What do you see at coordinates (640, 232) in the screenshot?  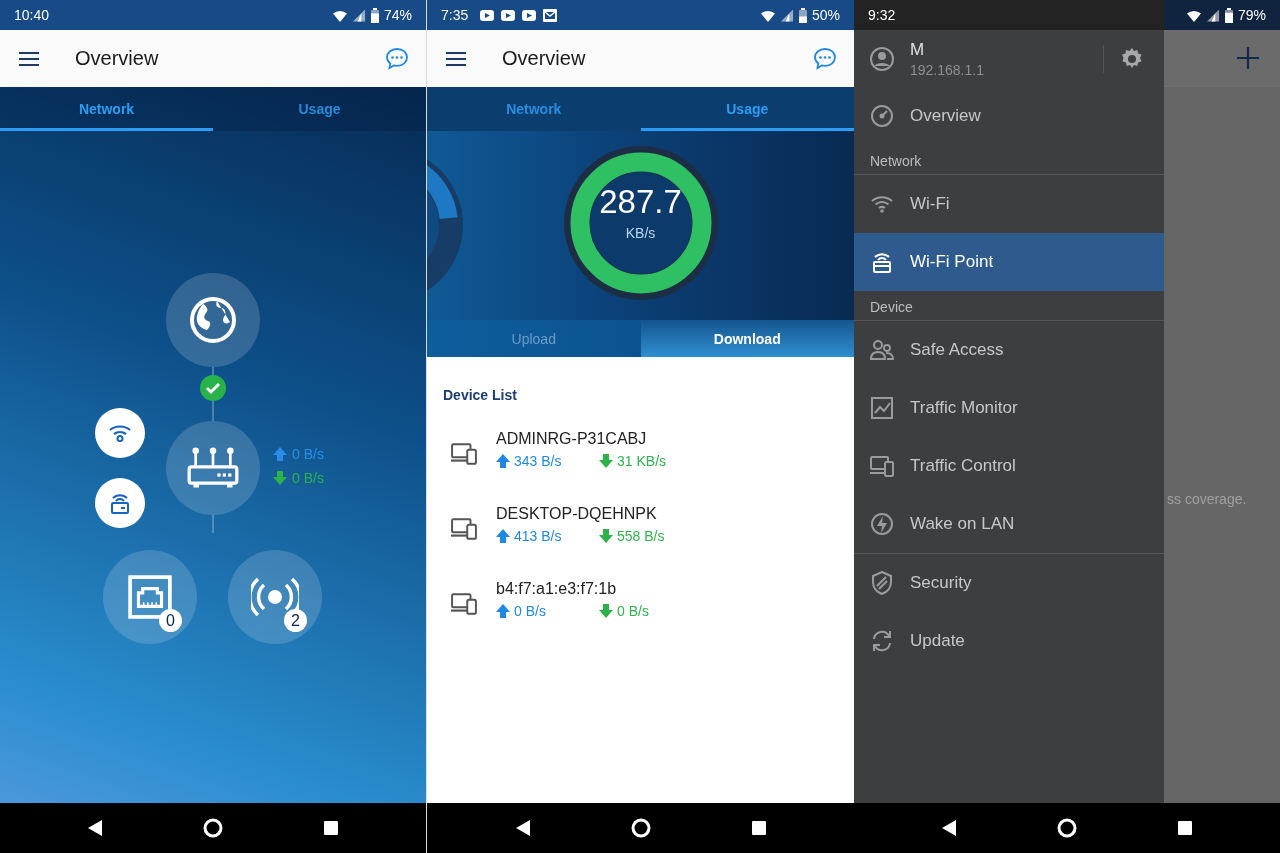 I see `speed-unit: KB/s` at bounding box center [640, 232].